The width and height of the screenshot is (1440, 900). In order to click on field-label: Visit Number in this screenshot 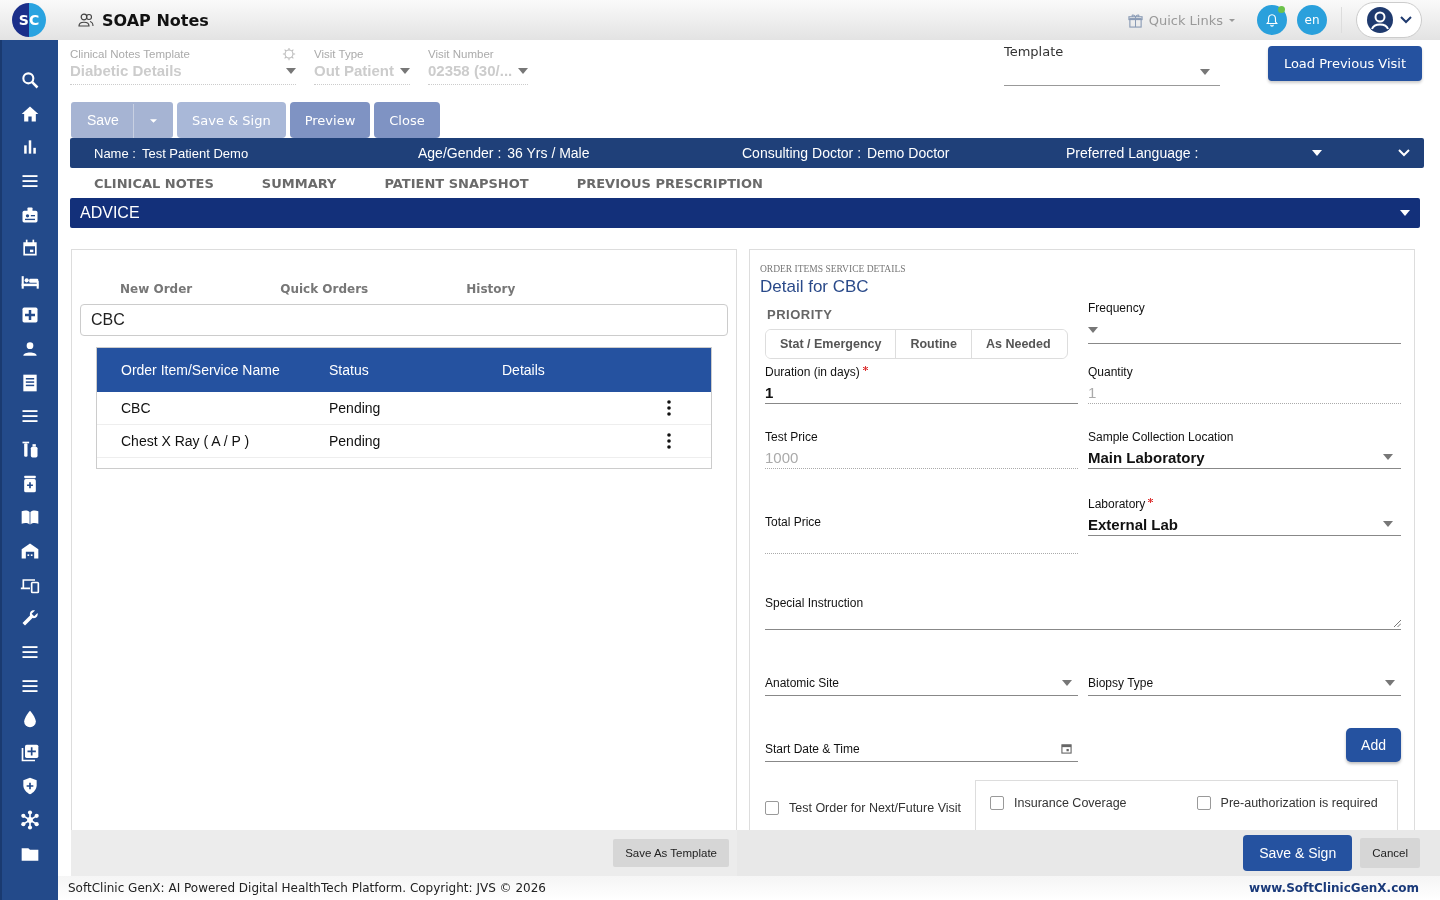, I will do `click(461, 54)`.